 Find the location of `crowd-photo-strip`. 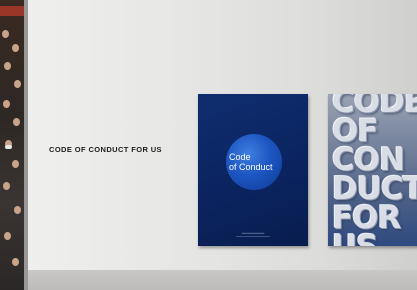

crowd-photo-strip is located at coordinates (12, 145).